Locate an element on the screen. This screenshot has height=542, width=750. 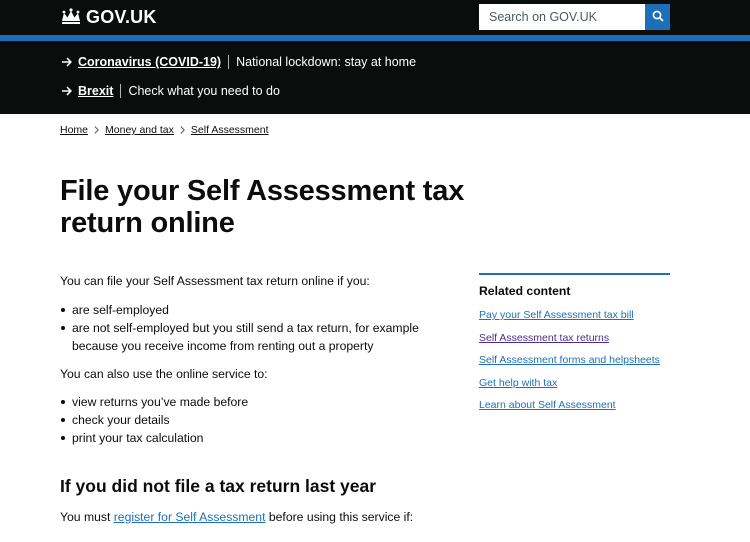
banner-item-brexit: Brexit Check what you need to do is located at coordinates (171, 91).